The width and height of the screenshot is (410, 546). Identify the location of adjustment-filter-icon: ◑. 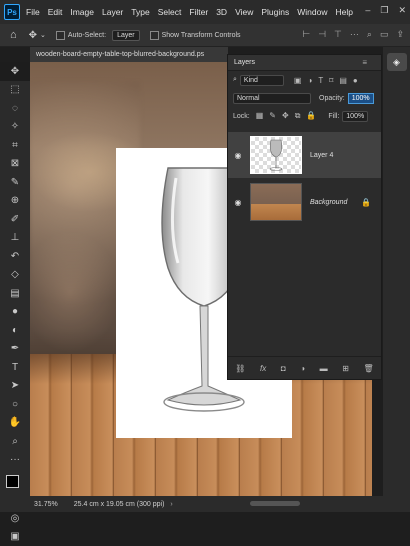
(309, 80).